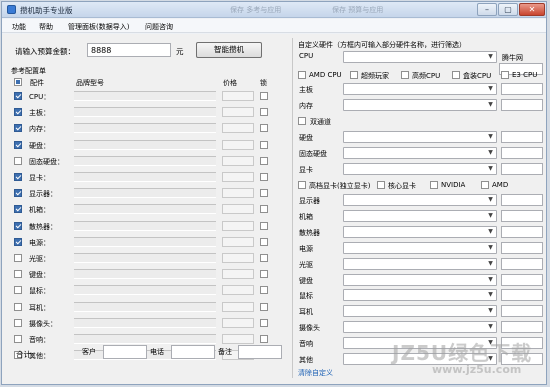 The width and height of the screenshot is (550, 387). Describe the element at coordinates (159, 27) in the screenshot. I see `menu-consult: 问题咨询` at that location.